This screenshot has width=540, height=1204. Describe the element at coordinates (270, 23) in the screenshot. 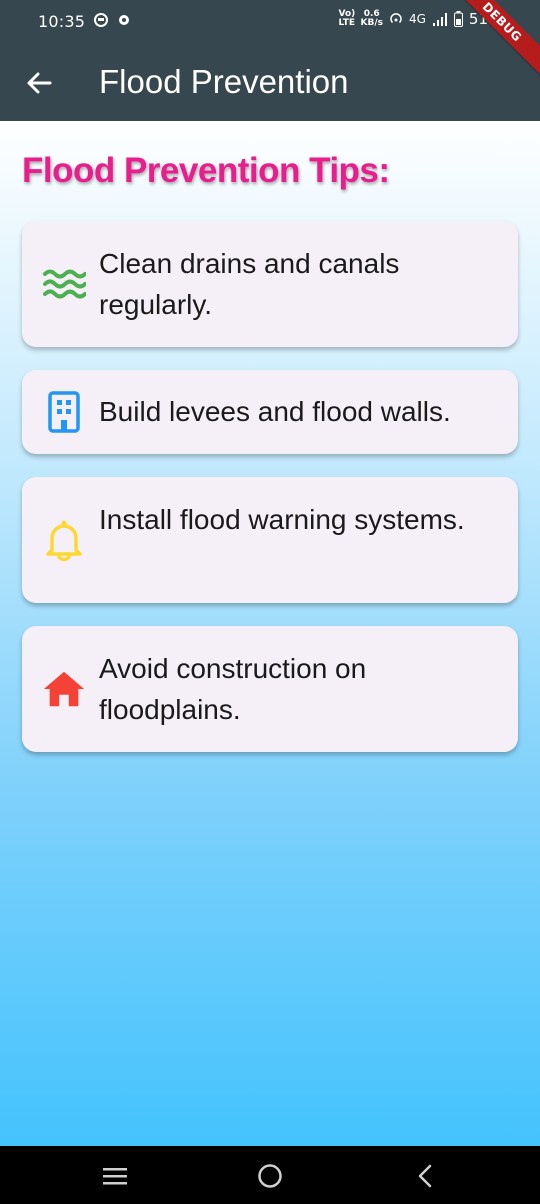

I see `status-bar: 10:35 Vo) LTE 0.6 KB/s 4G 51` at that location.